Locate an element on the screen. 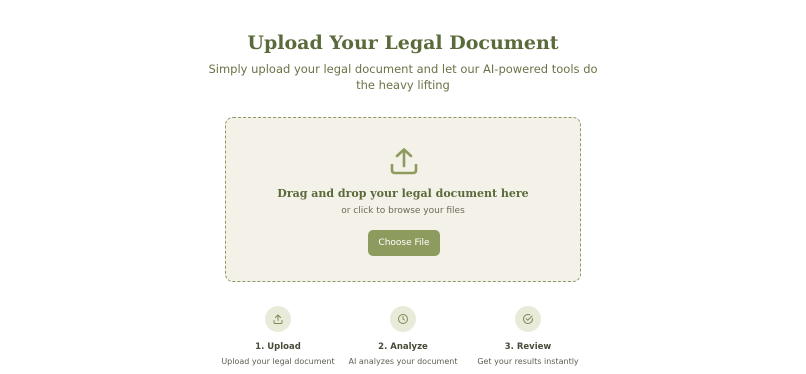  dropzone-title: Drag and drop your legal document here is located at coordinates (403, 193).